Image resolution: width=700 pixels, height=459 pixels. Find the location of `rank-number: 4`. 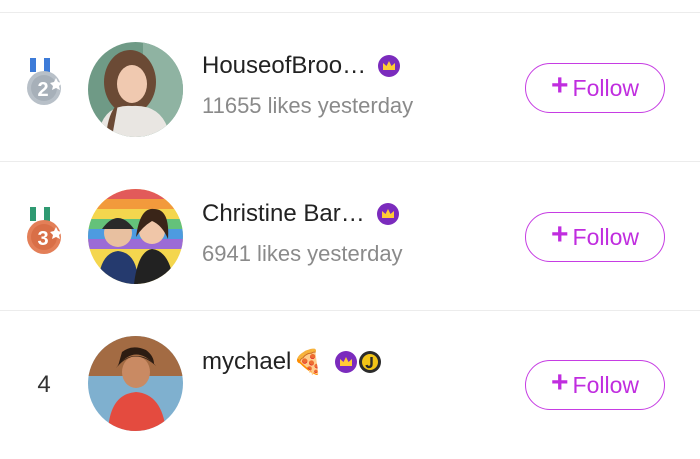

rank-number: 4 is located at coordinates (44, 384).